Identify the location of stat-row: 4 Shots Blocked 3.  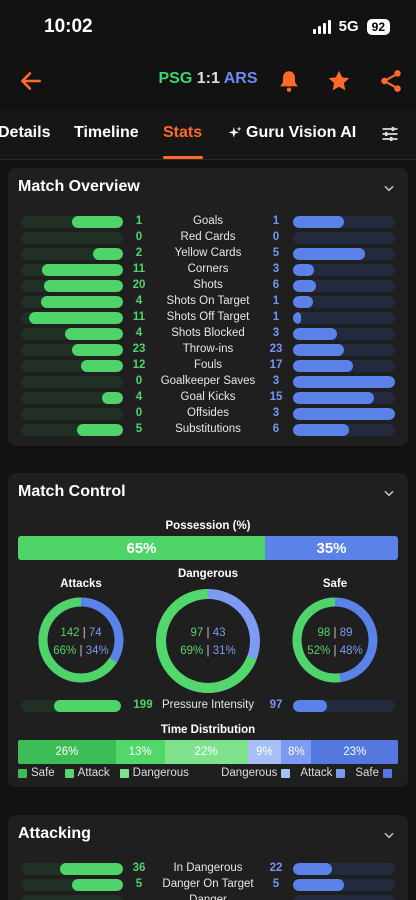
(208, 334).